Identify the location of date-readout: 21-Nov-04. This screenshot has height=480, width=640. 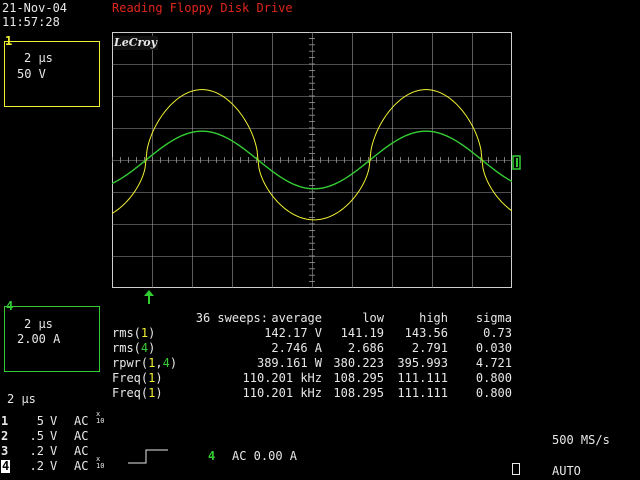
(35, 8).